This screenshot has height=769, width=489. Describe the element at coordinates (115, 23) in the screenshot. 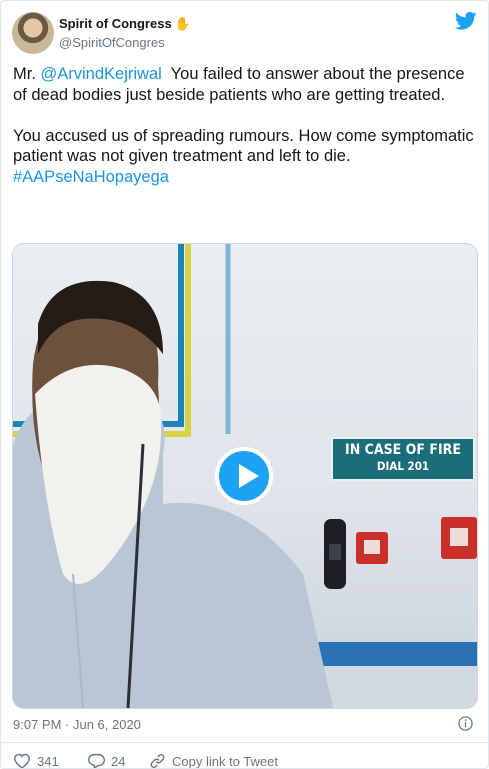

I see `author-name-text: Spirit of Congress` at that location.